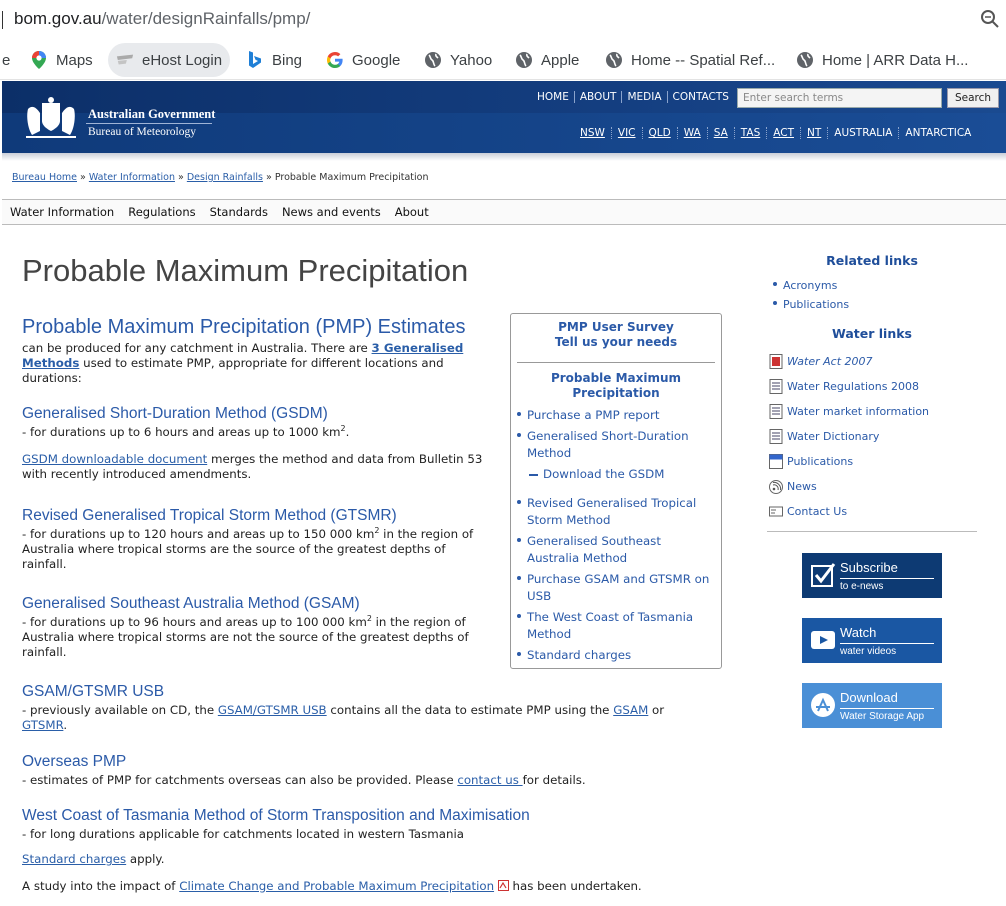 The width and height of the screenshot is (1006, 906). What do you see at coordinates (873, 461) in the screenshot?
I see `link-water-publications: Publications` at bounding box center [873, 461].